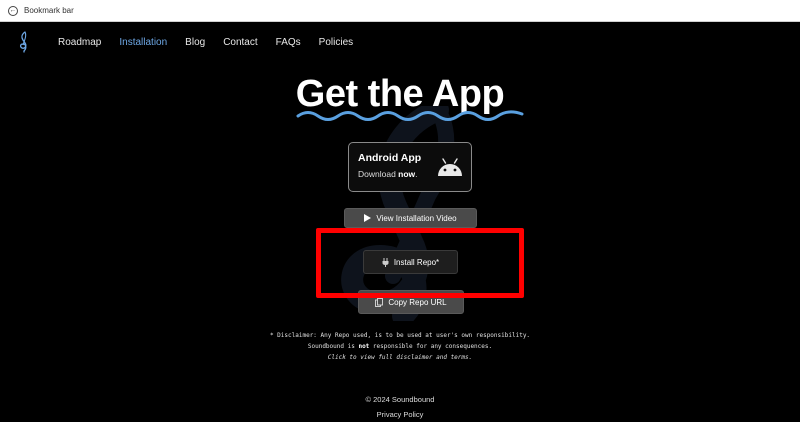 The height and width of the screenshot is (422, 800). I want to click on nav-item-blog: Blog, so click(195, 42).